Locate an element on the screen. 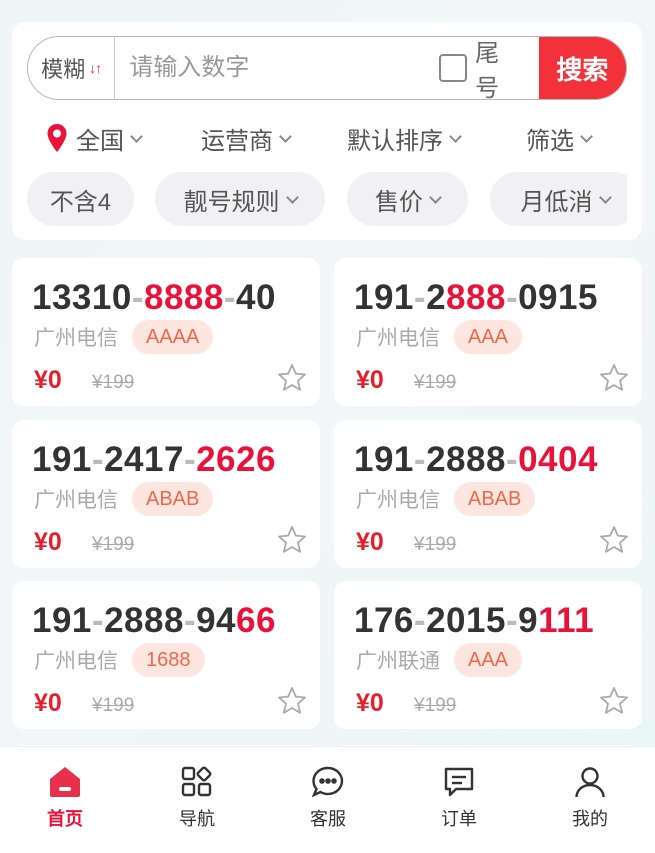  phone-number-segment: 94 is located at coordinates (216, 620).